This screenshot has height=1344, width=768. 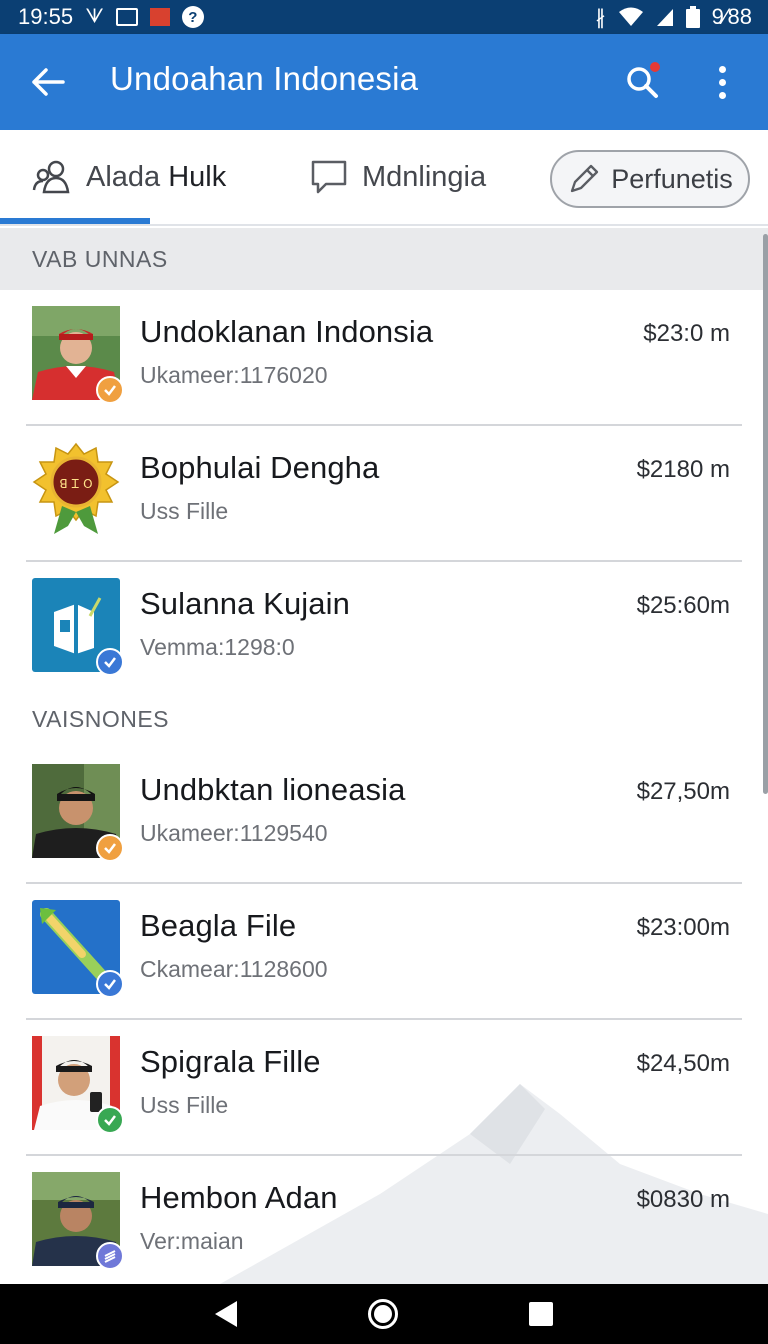 I want to click on item-price: $23:00m, so click(x=683, y=927).